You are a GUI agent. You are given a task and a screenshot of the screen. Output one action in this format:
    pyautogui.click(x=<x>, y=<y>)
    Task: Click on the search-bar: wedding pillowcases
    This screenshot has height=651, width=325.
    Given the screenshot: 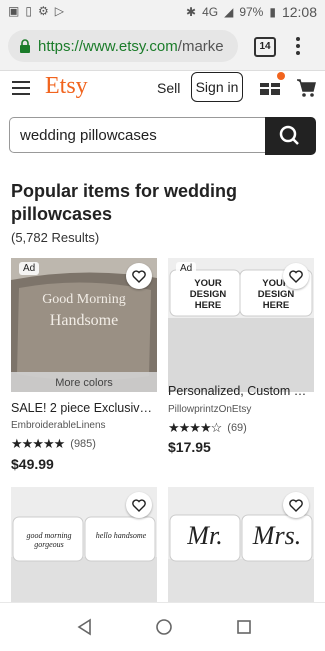 What is the action you would take?
    pyautogui.click(x=162, y=136)
    